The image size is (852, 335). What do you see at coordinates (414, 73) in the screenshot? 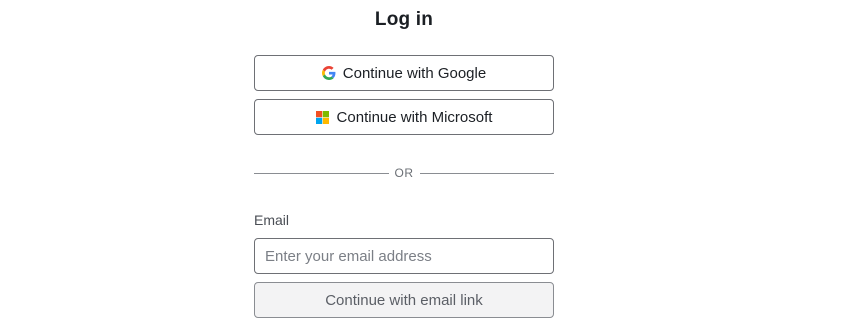
I see `google-button-label: Continue with Google` at bounding box center [414, 73].